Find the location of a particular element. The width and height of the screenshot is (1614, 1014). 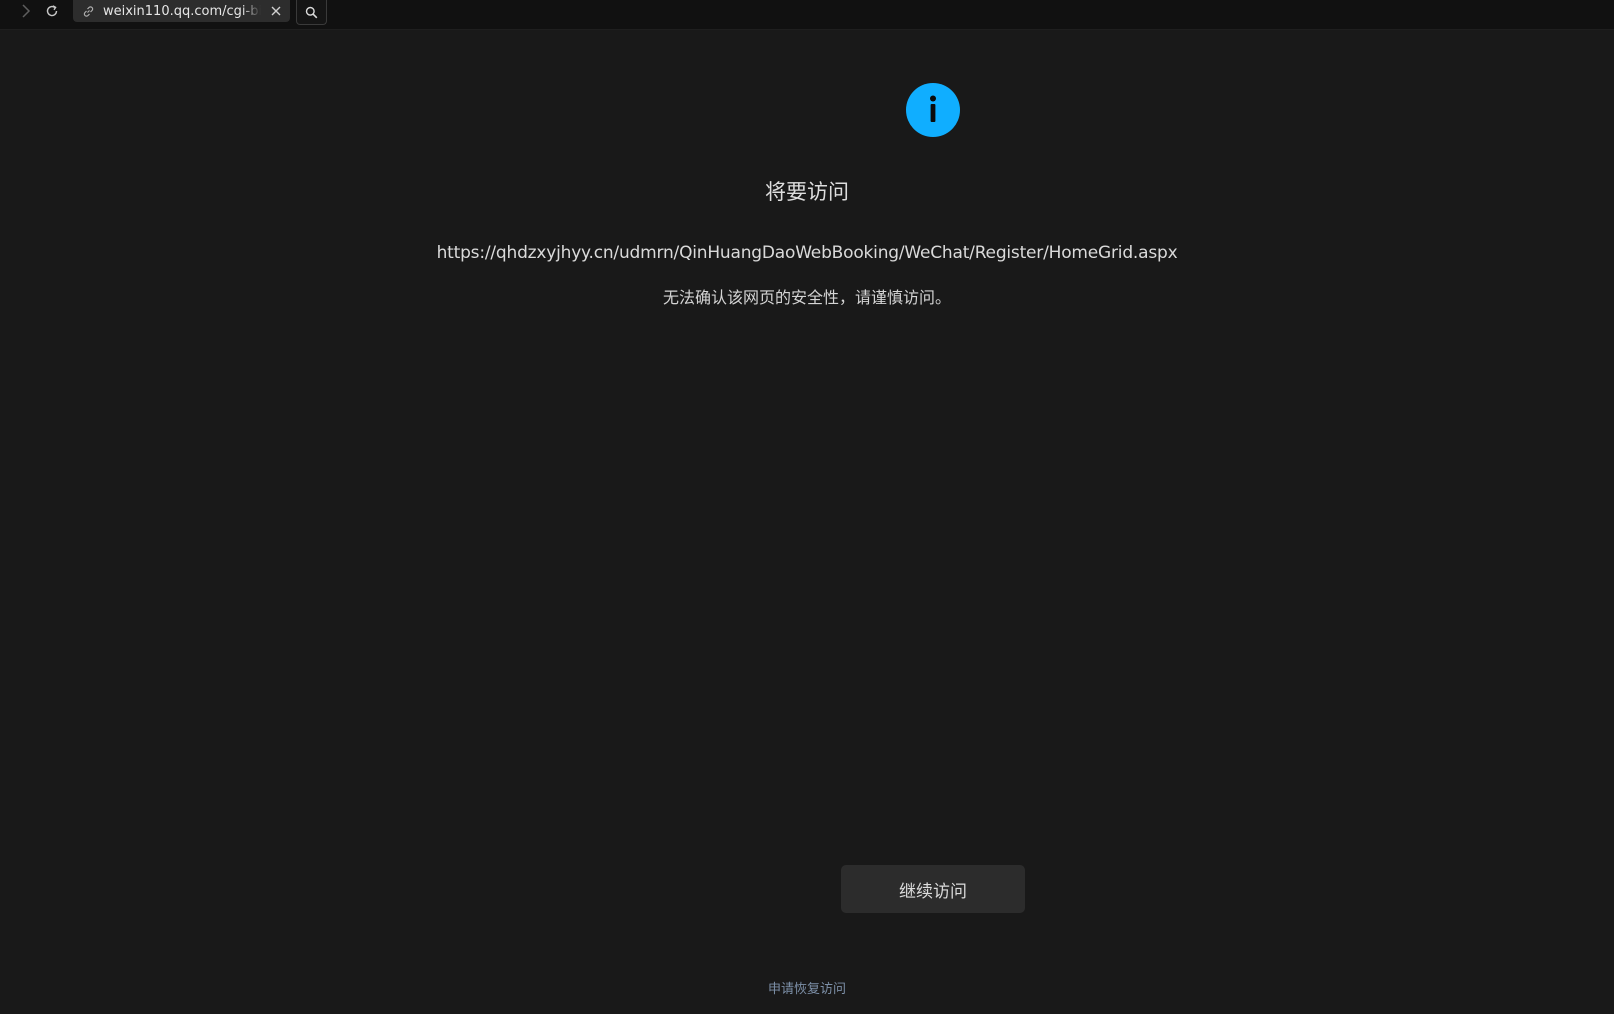

security-warning: 无法确认该网页的安全性，请谨慎访问。 is located at coordinates (806, 297).